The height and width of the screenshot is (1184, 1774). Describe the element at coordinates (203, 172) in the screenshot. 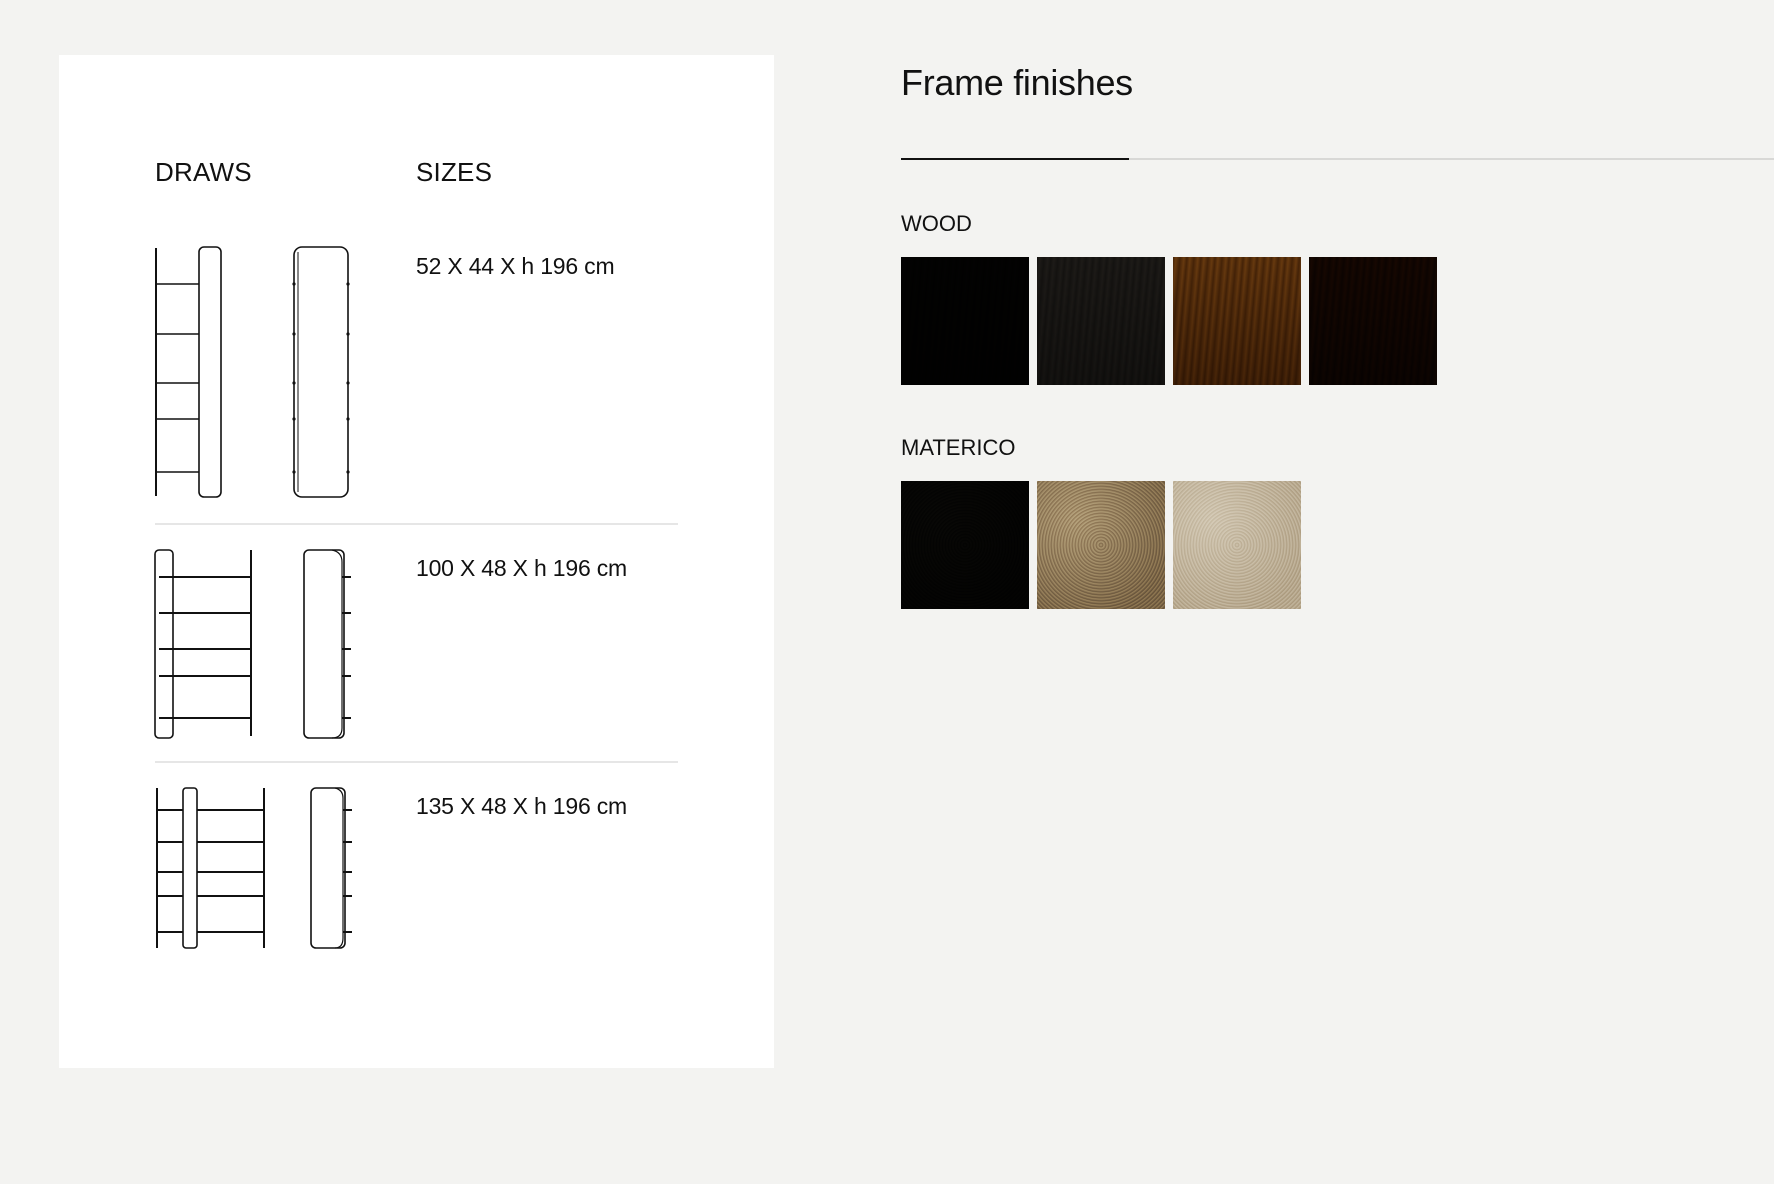

I see `draws-column-header: DRAWS` at that location.